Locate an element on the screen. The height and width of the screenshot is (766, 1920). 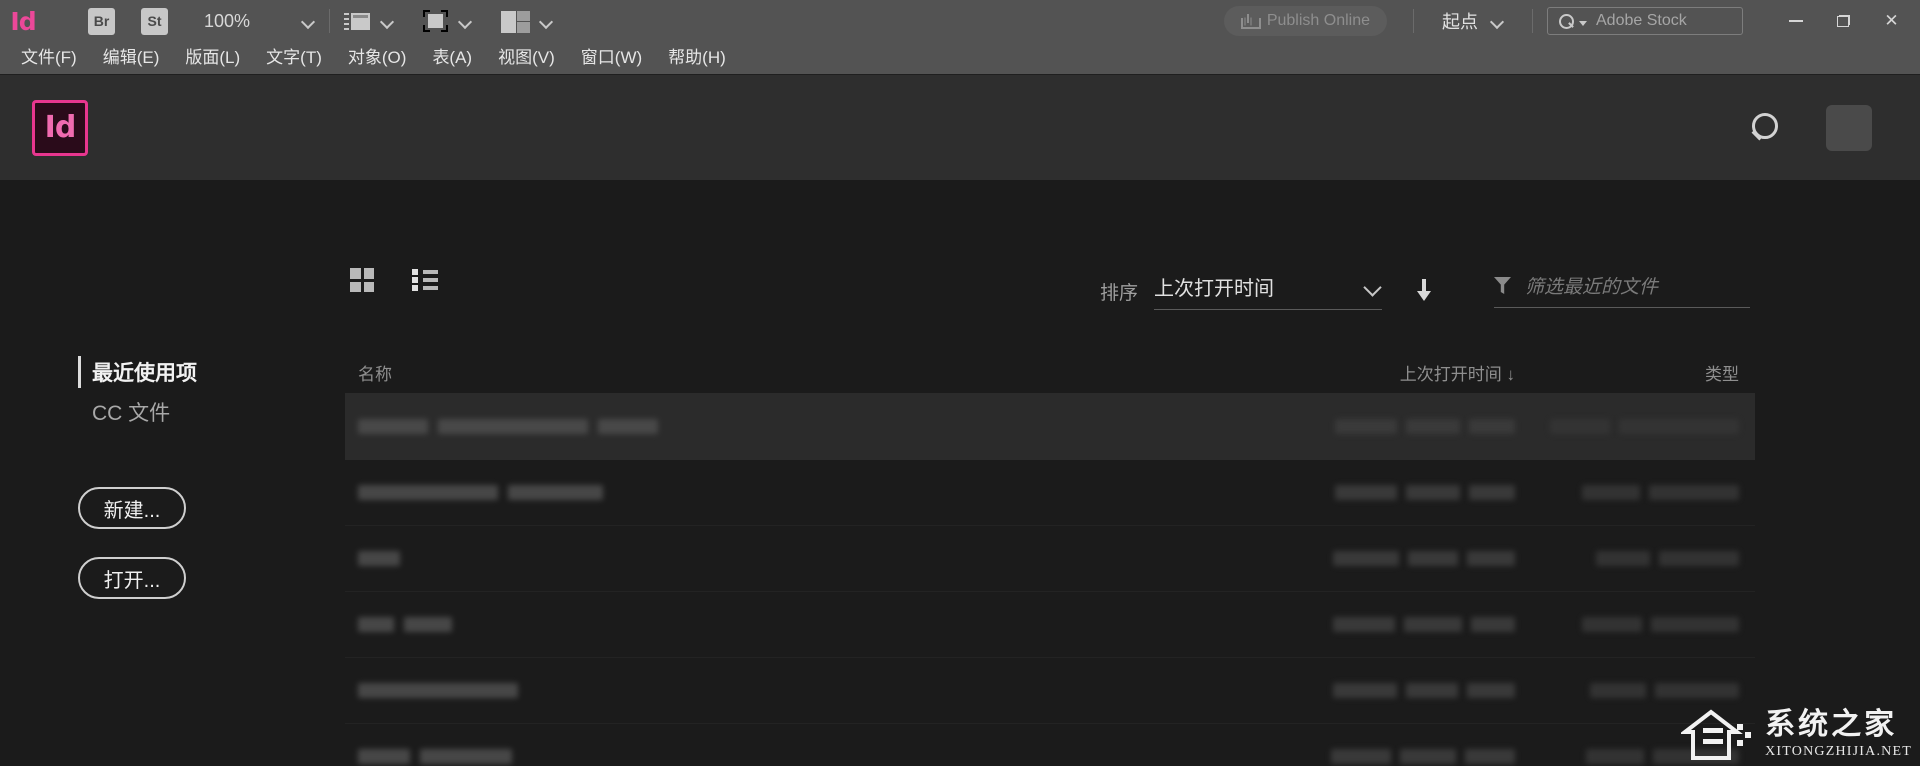
column-header-name: 名称 is located at coordinates (765, 372).